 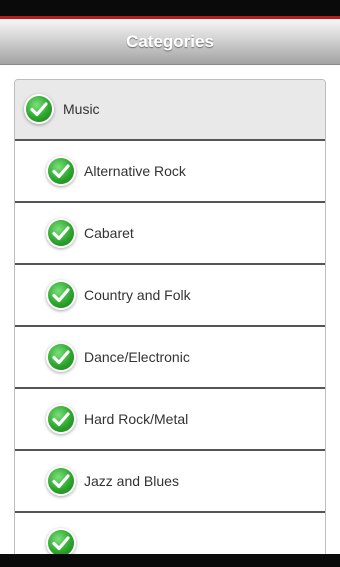 I want to click on category-label: Music, so click(x=81, y=109).